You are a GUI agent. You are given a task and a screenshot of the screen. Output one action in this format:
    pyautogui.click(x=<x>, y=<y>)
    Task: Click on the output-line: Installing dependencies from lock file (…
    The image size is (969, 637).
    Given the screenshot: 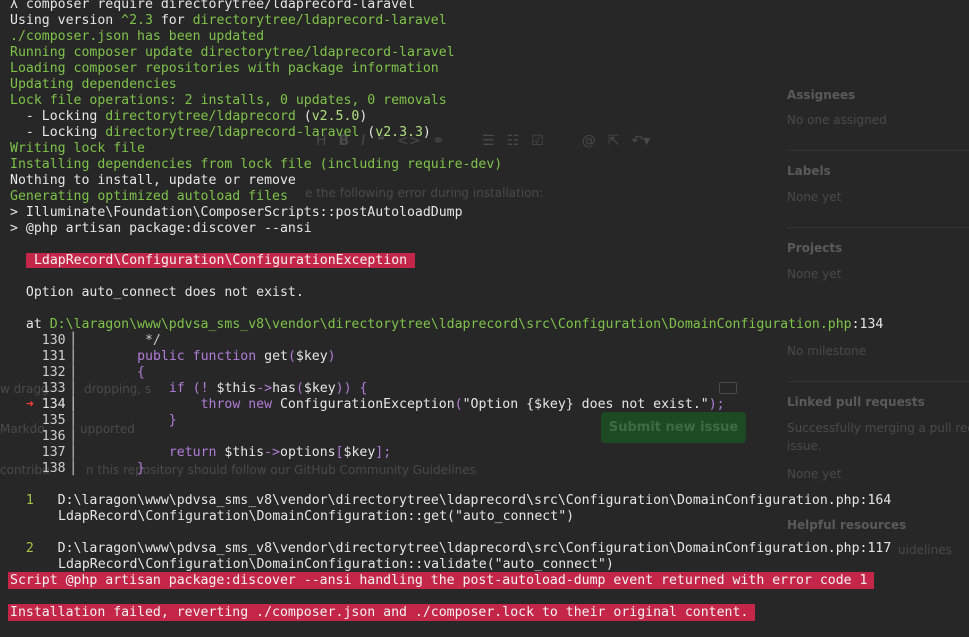 What is the action you would take?
    pyautogui.click(x=256, y=164)
    